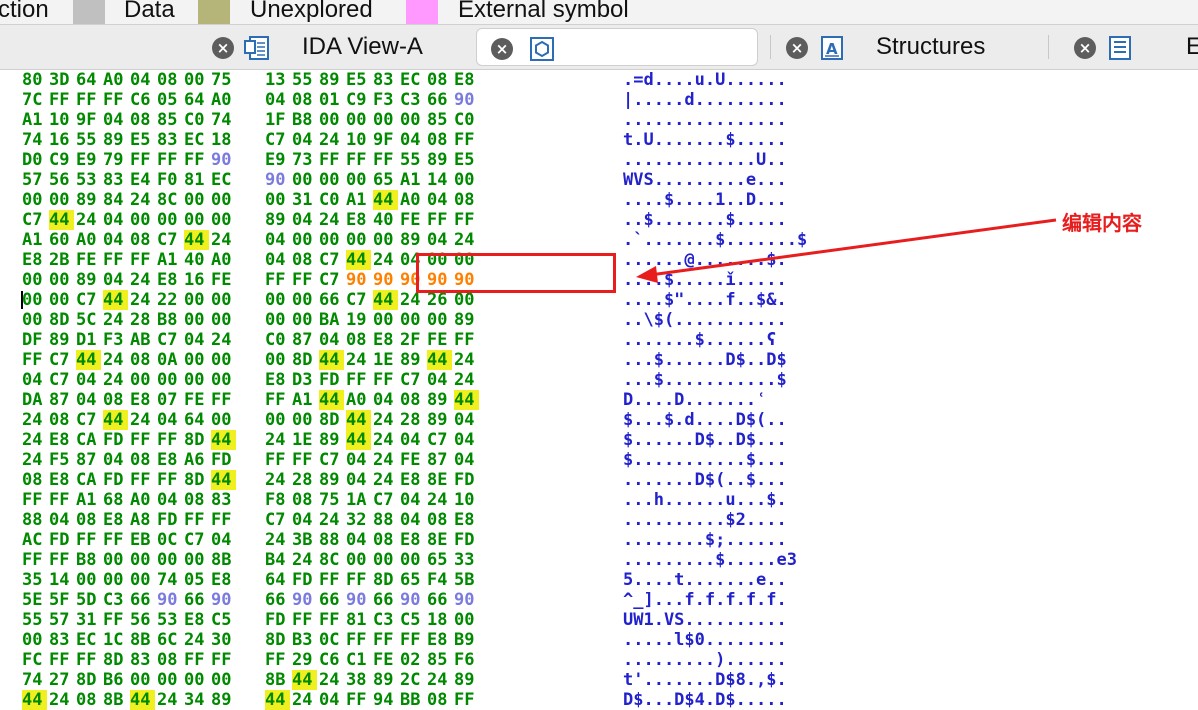 The height and width of the screenshot is (710, 1198). What do you see at coordinates (142, 340) in the screenshot?
I see `hex-byte: AB` at bounding box center [142, 340].